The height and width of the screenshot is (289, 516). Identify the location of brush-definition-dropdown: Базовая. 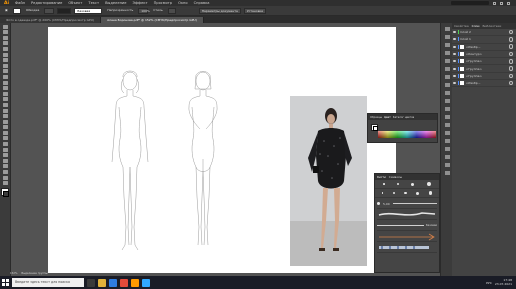
(88, 10).